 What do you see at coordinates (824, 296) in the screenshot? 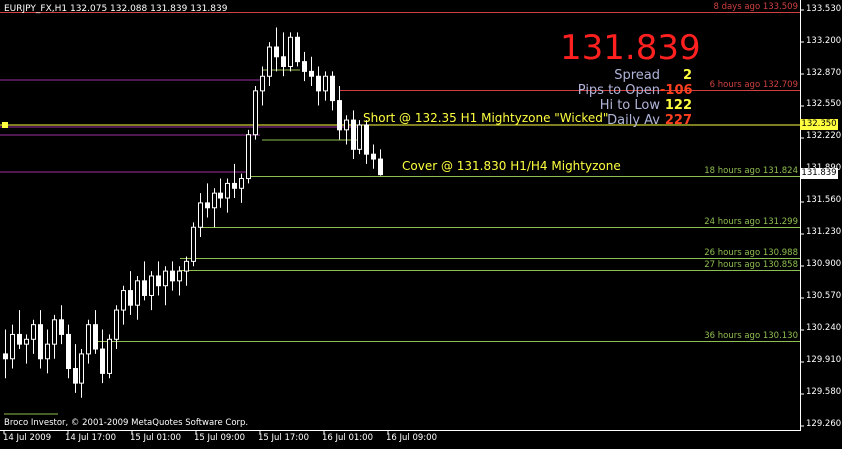
I see `price-label: 130.570` at bounding box center [824, 296].